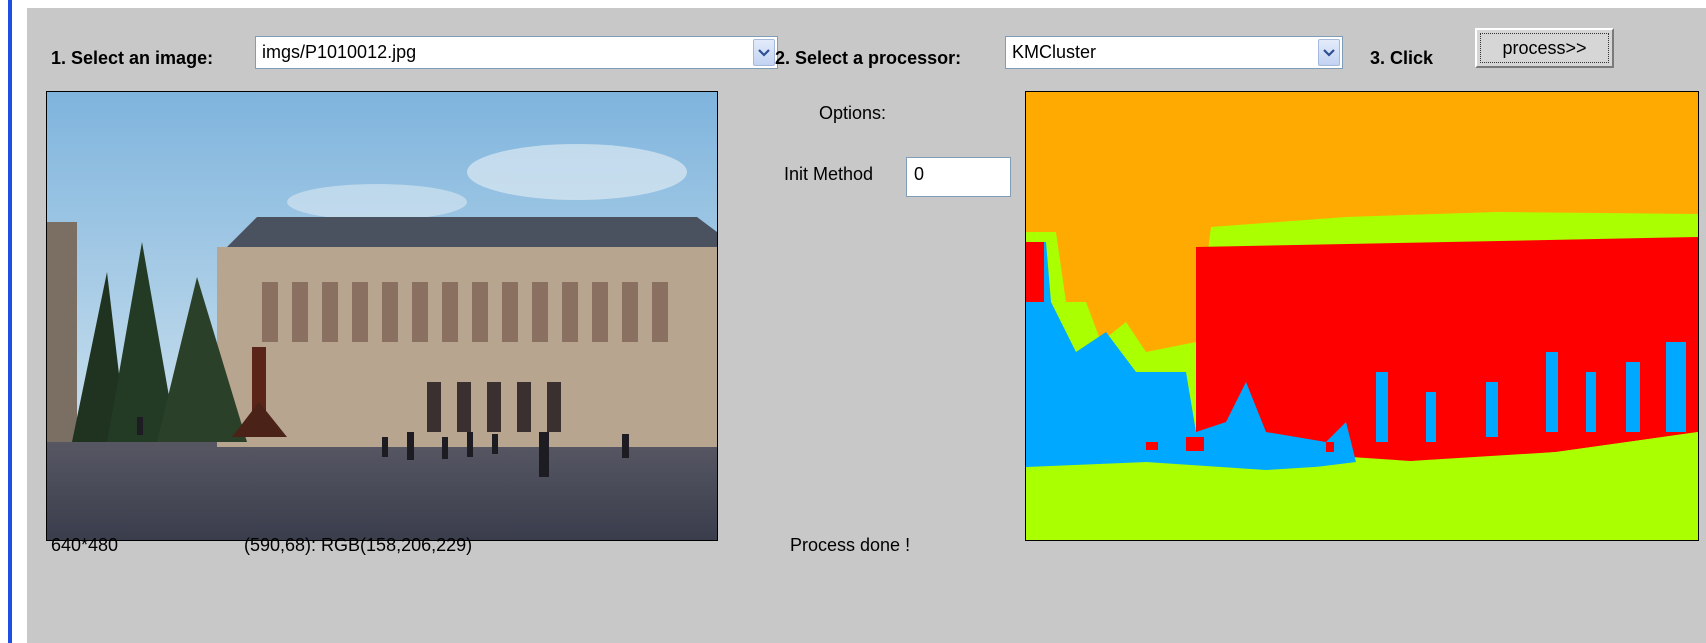 Image resolution: width=1706 pixels, height=643 pixels. I want to click on image-select: imgs/P1010012.jpg, so click(516, 52).